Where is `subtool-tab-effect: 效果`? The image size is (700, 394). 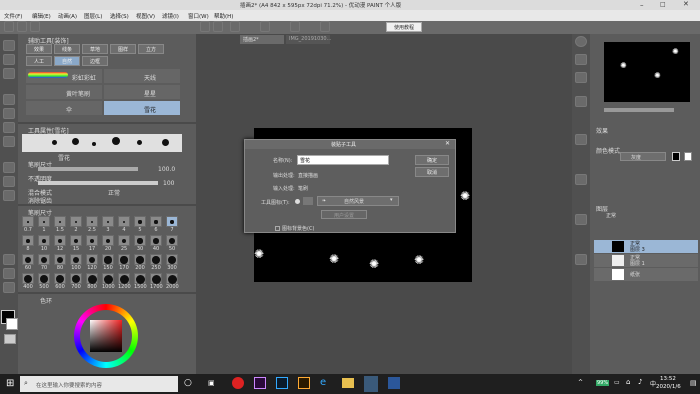
subtool-tab-effect: 效果 is located at coordinates (39, 49).